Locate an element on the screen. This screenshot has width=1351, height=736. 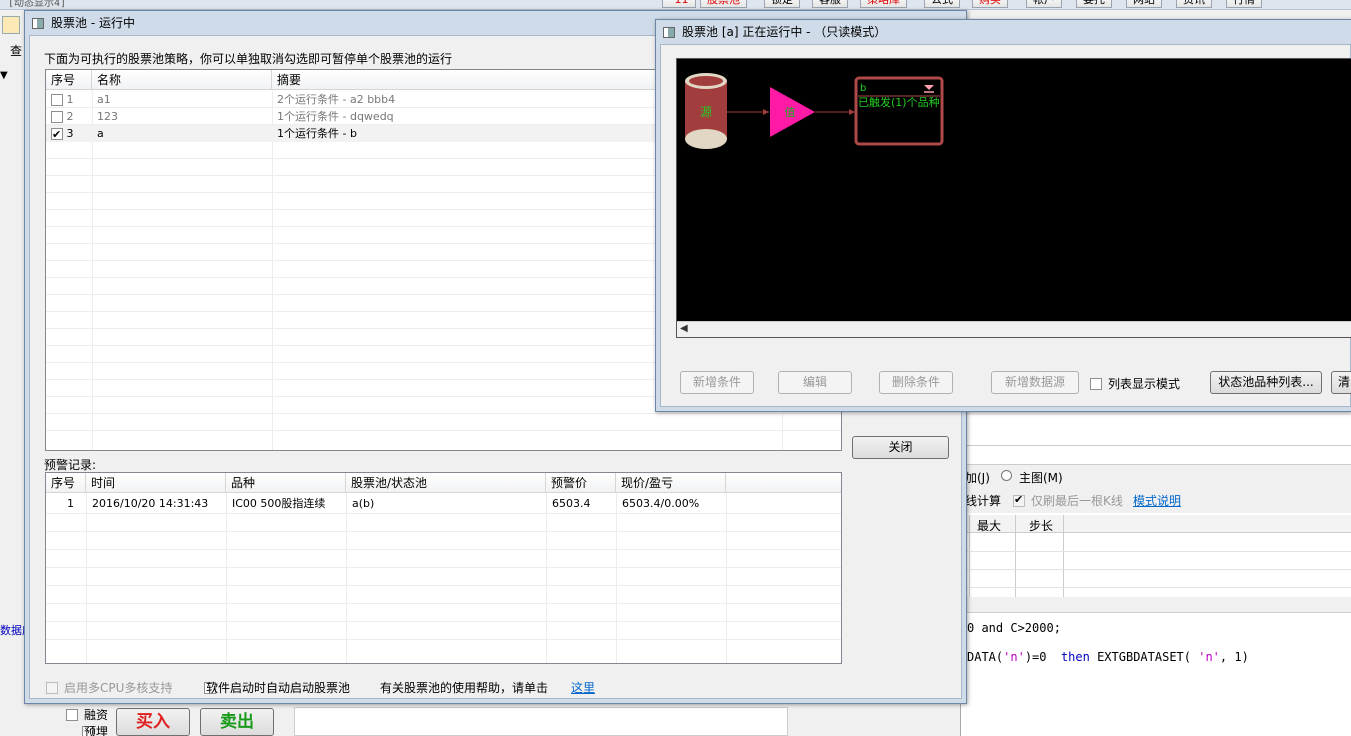
param-header-step: 步长 is located at coordinates (1041, 526).